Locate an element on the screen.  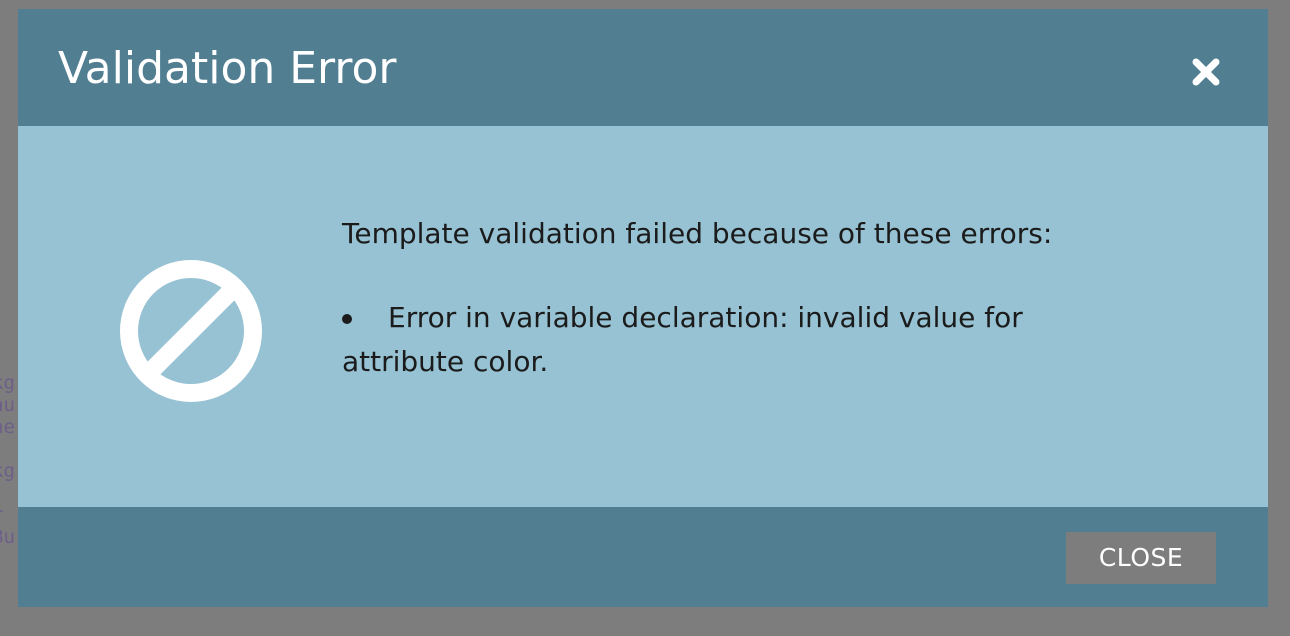
background-code-line: Bu is located at coordinates (7, 537).